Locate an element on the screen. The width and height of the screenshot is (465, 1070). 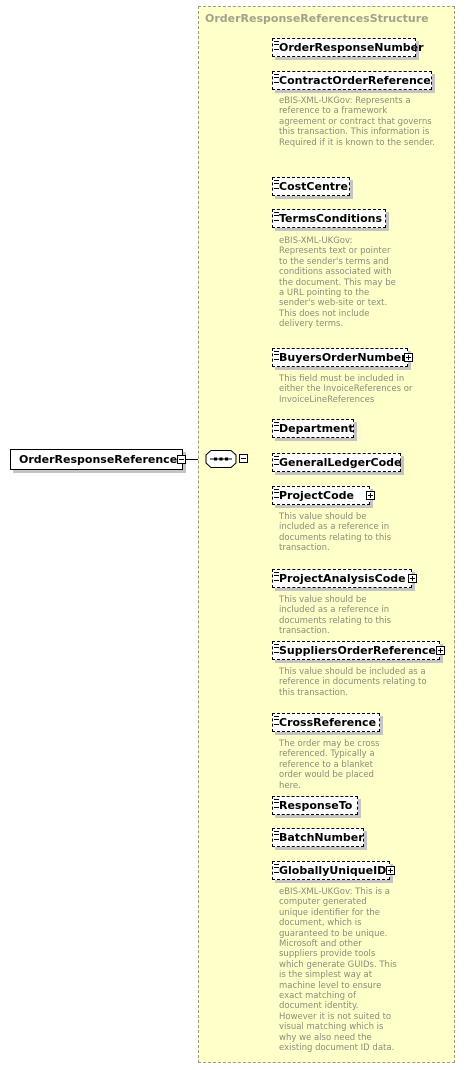
child-element: GloballyUniqueID is located at coordinates (331, 870).